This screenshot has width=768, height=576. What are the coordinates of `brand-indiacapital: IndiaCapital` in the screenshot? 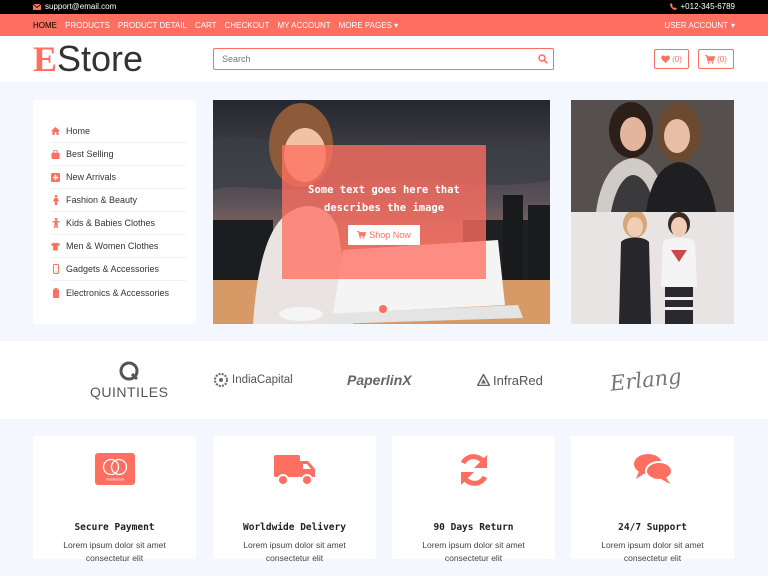 It's located at (253, 380).